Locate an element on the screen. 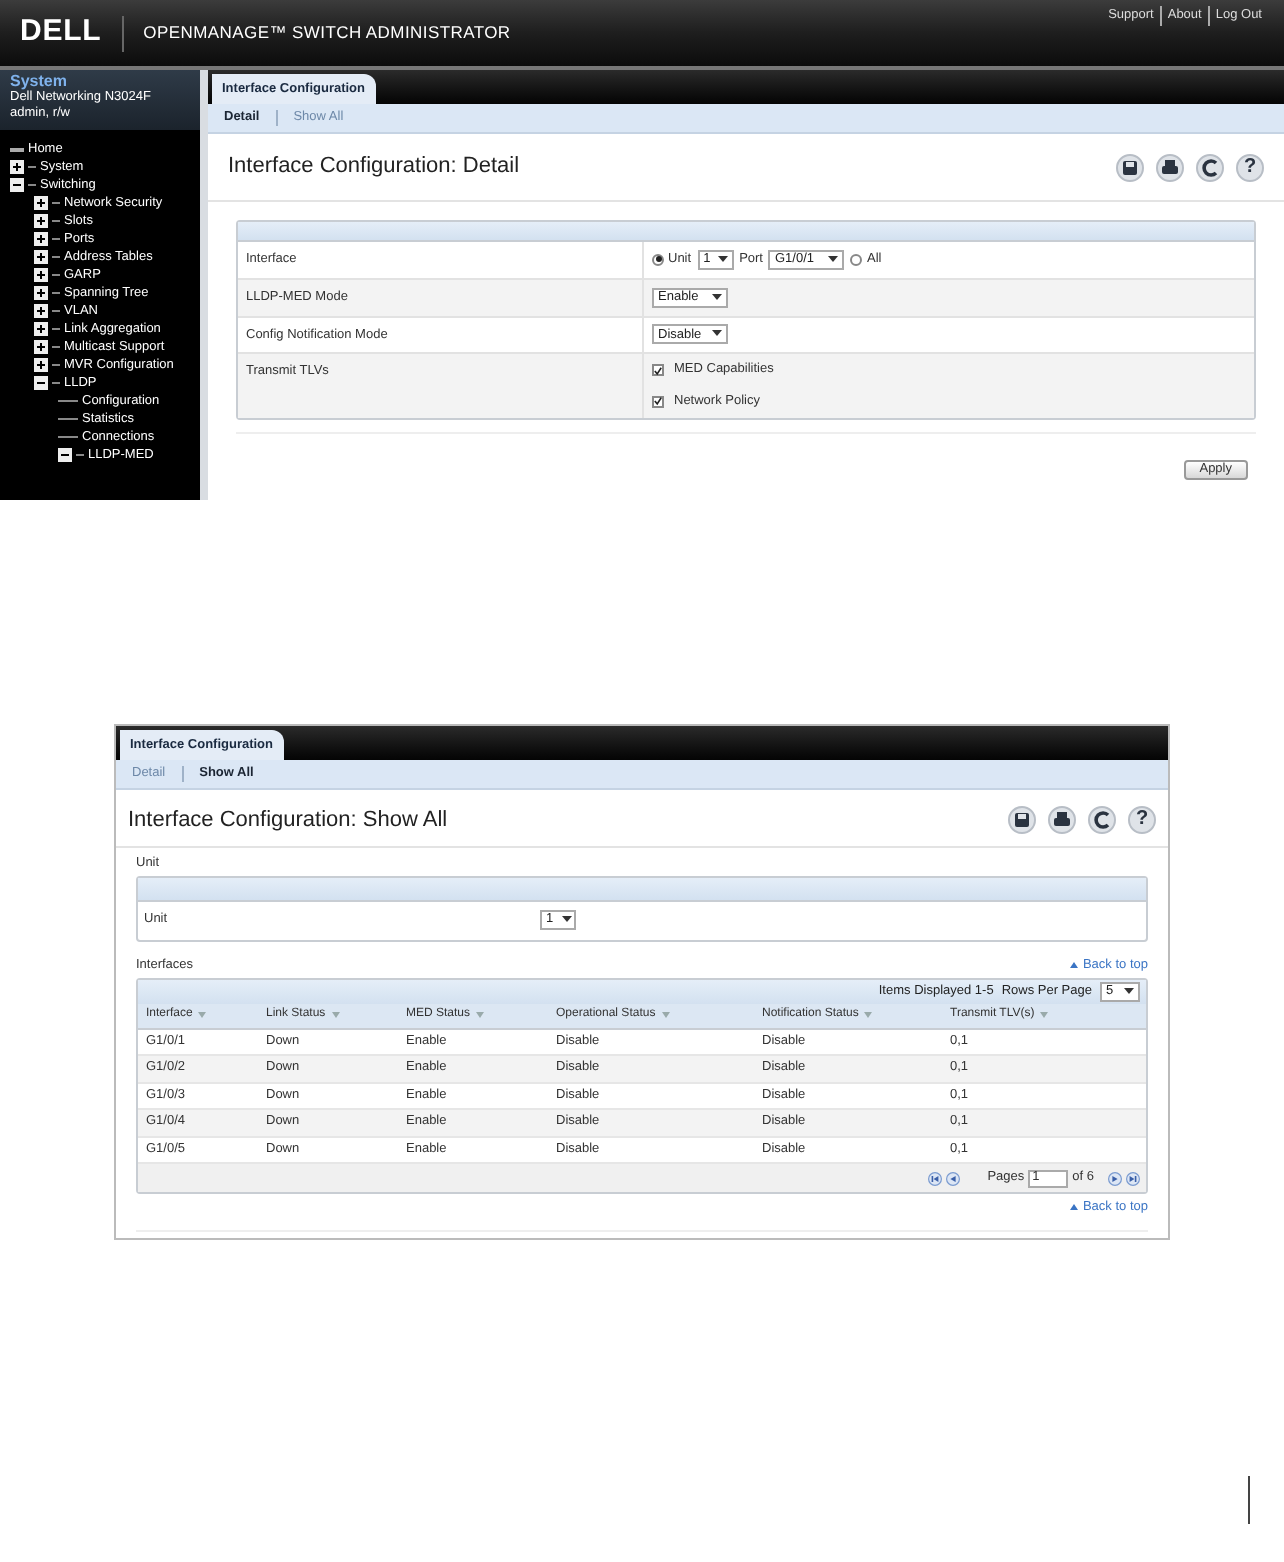  home-icon is located at coordinates (17, 149).